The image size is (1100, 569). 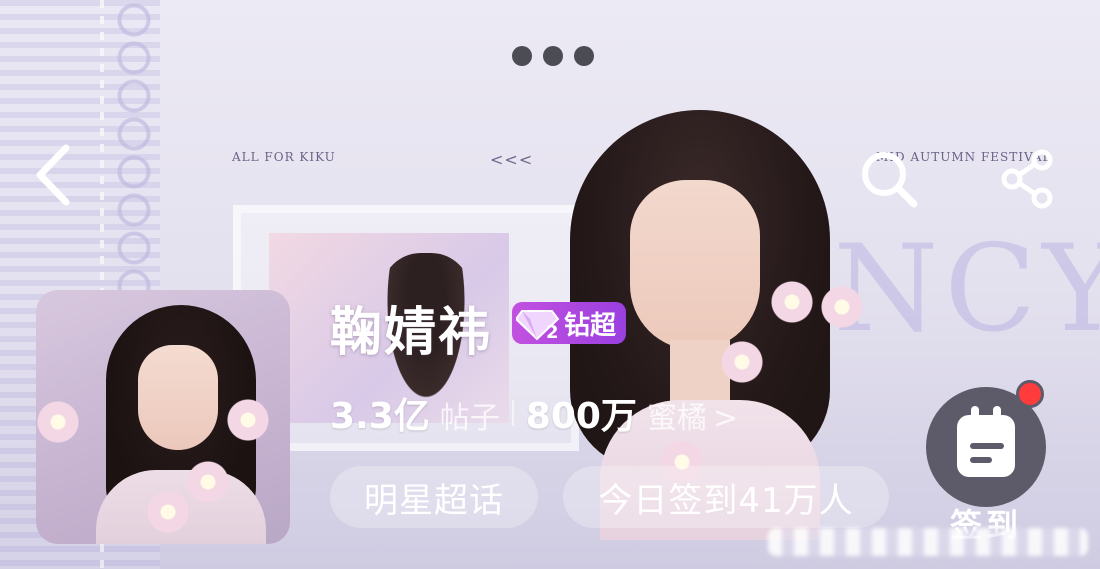 I want to click on notification-dot, so click(x=1030, y=394).